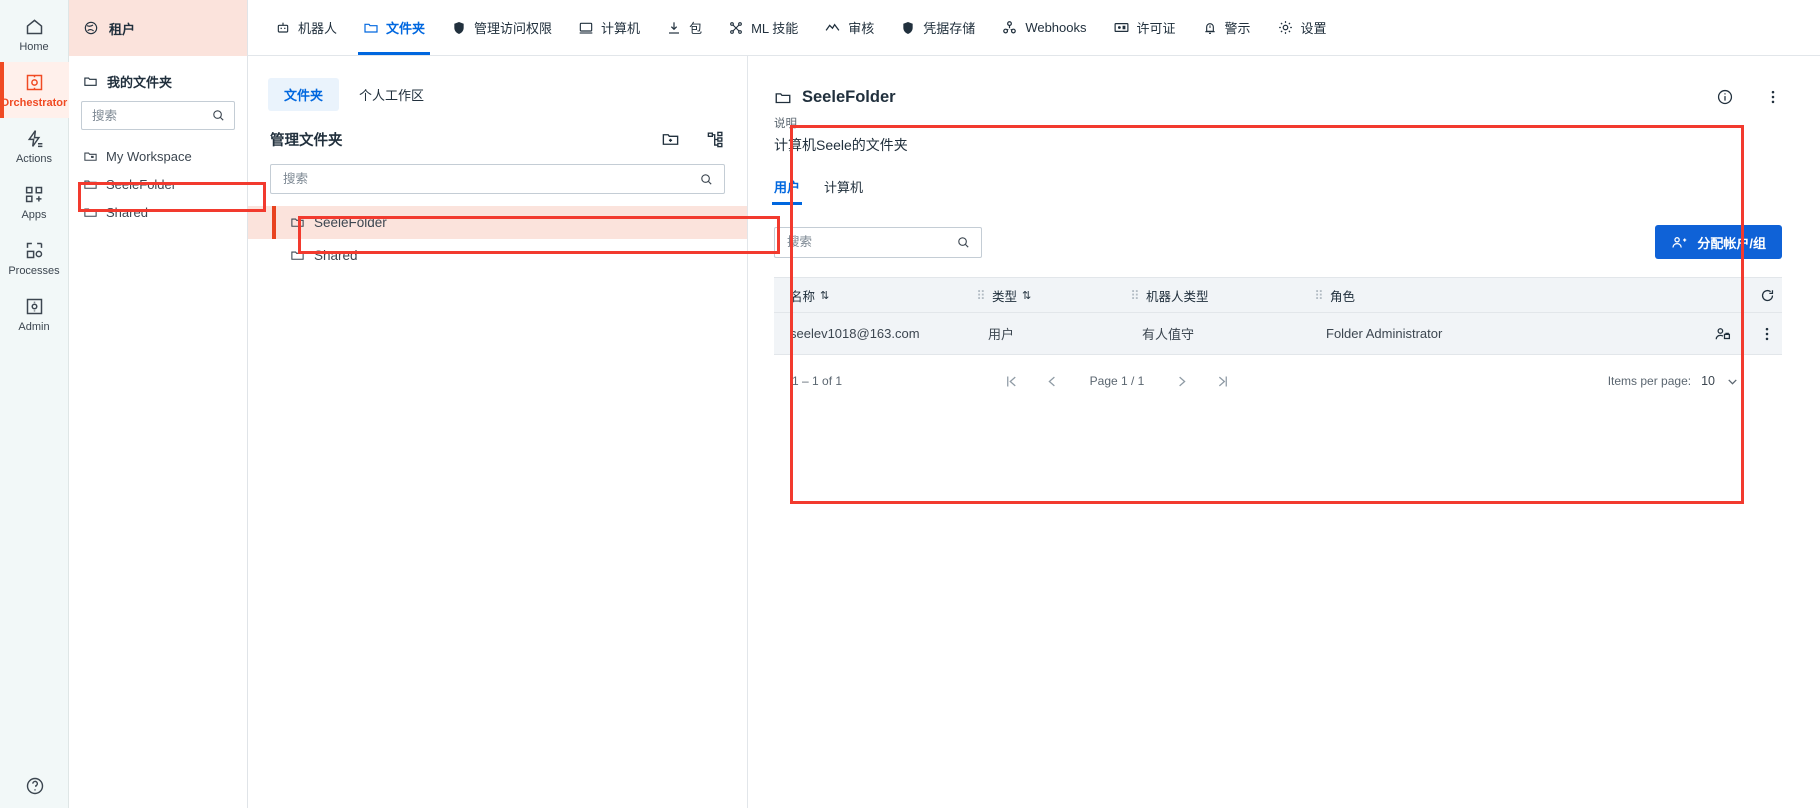 Image resolution: width=1820 pixels, height=808 pixels. What do you see at coordinates (158, 404) in the screenshot?
I see `tenant-sidebar: 租户 我的文件夹 My Workspace` at bounding box center [158, 404].